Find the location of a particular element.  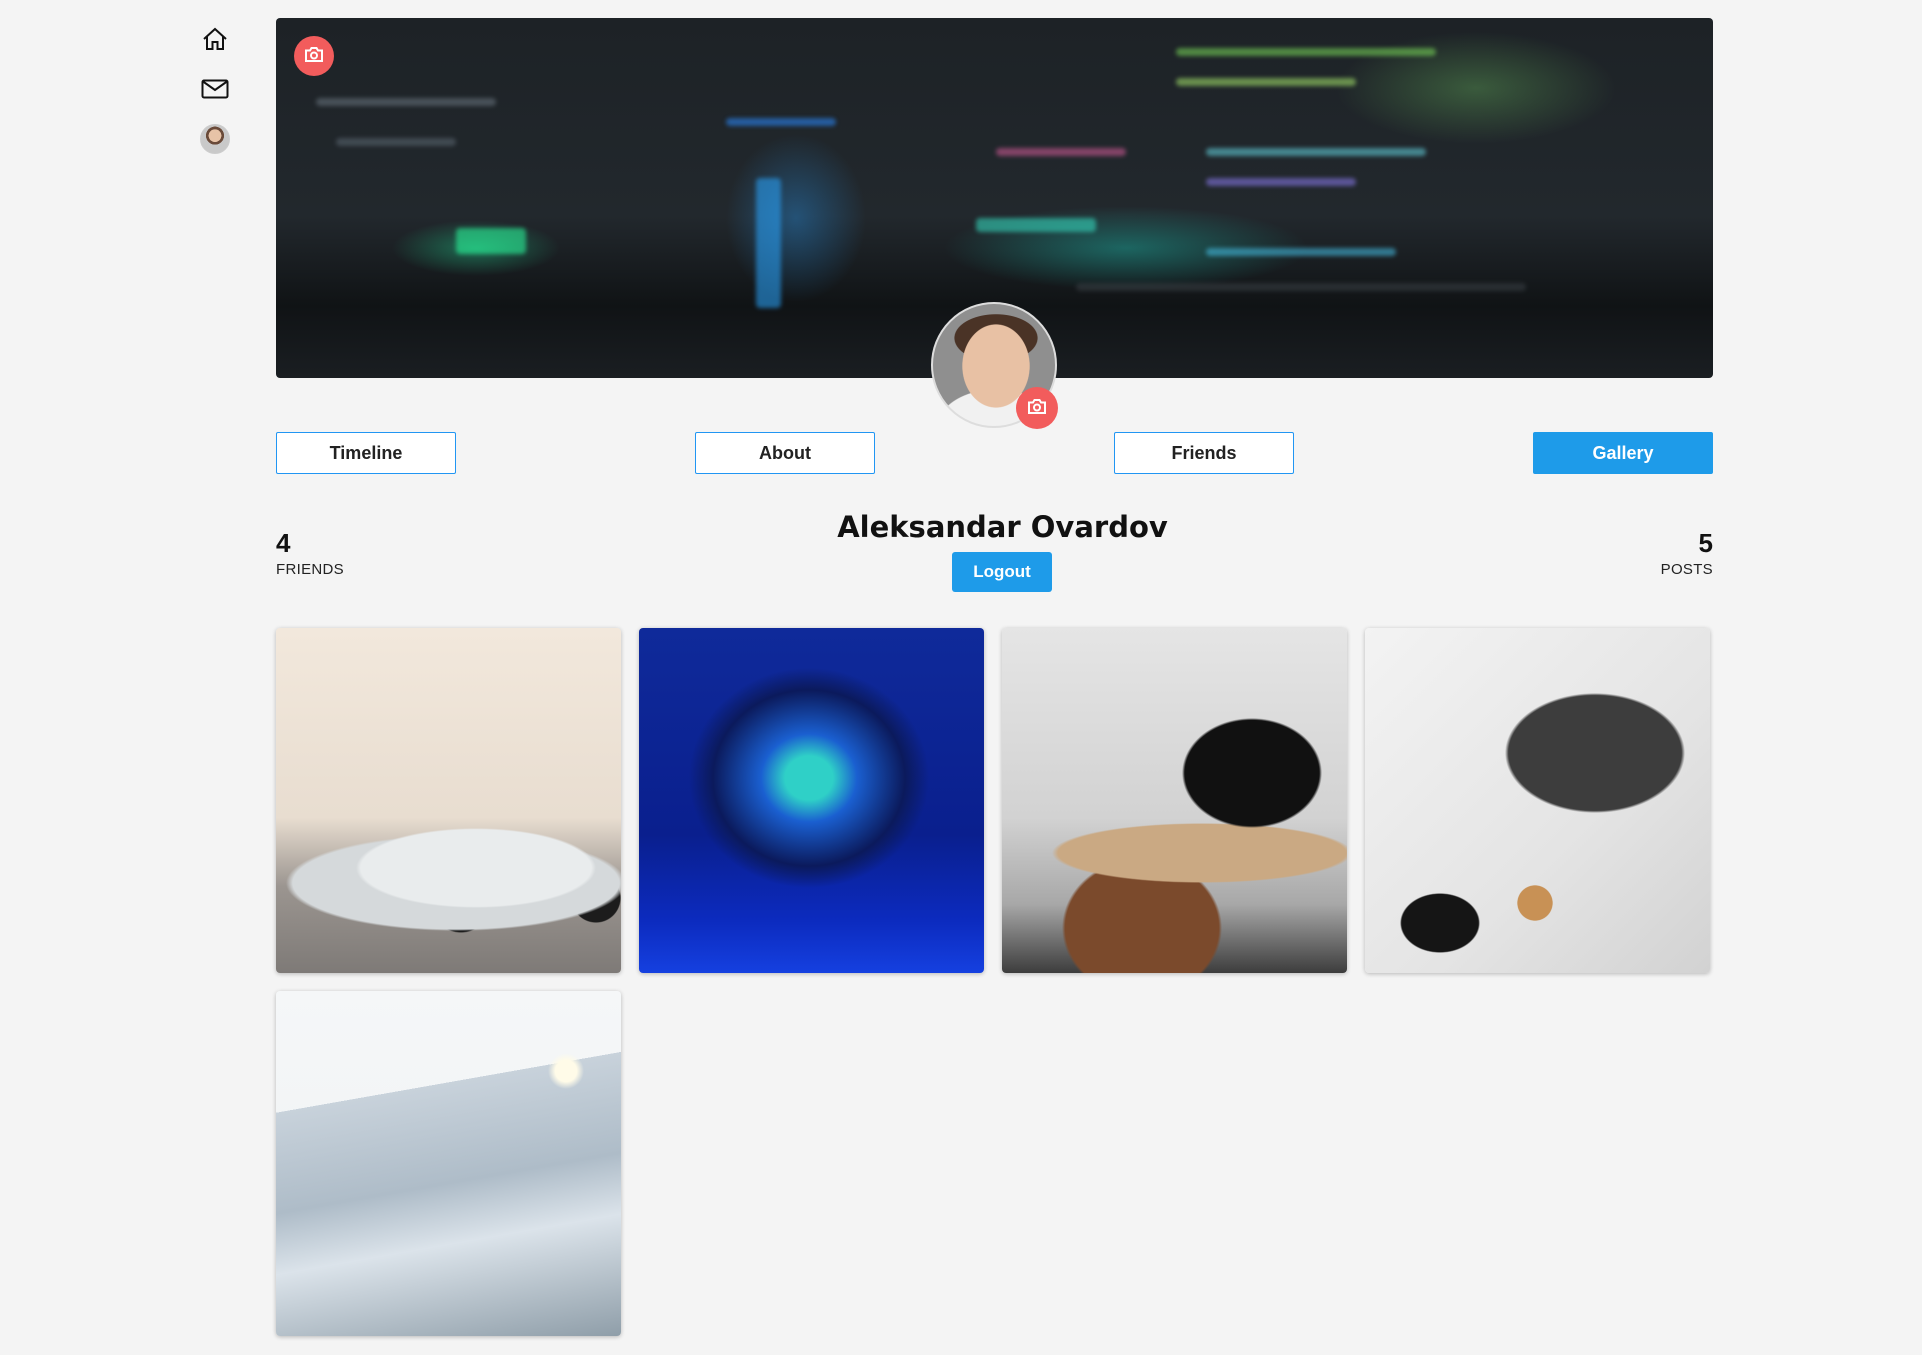

gallery-photo-laptop is located at coordinates (1537, 800).